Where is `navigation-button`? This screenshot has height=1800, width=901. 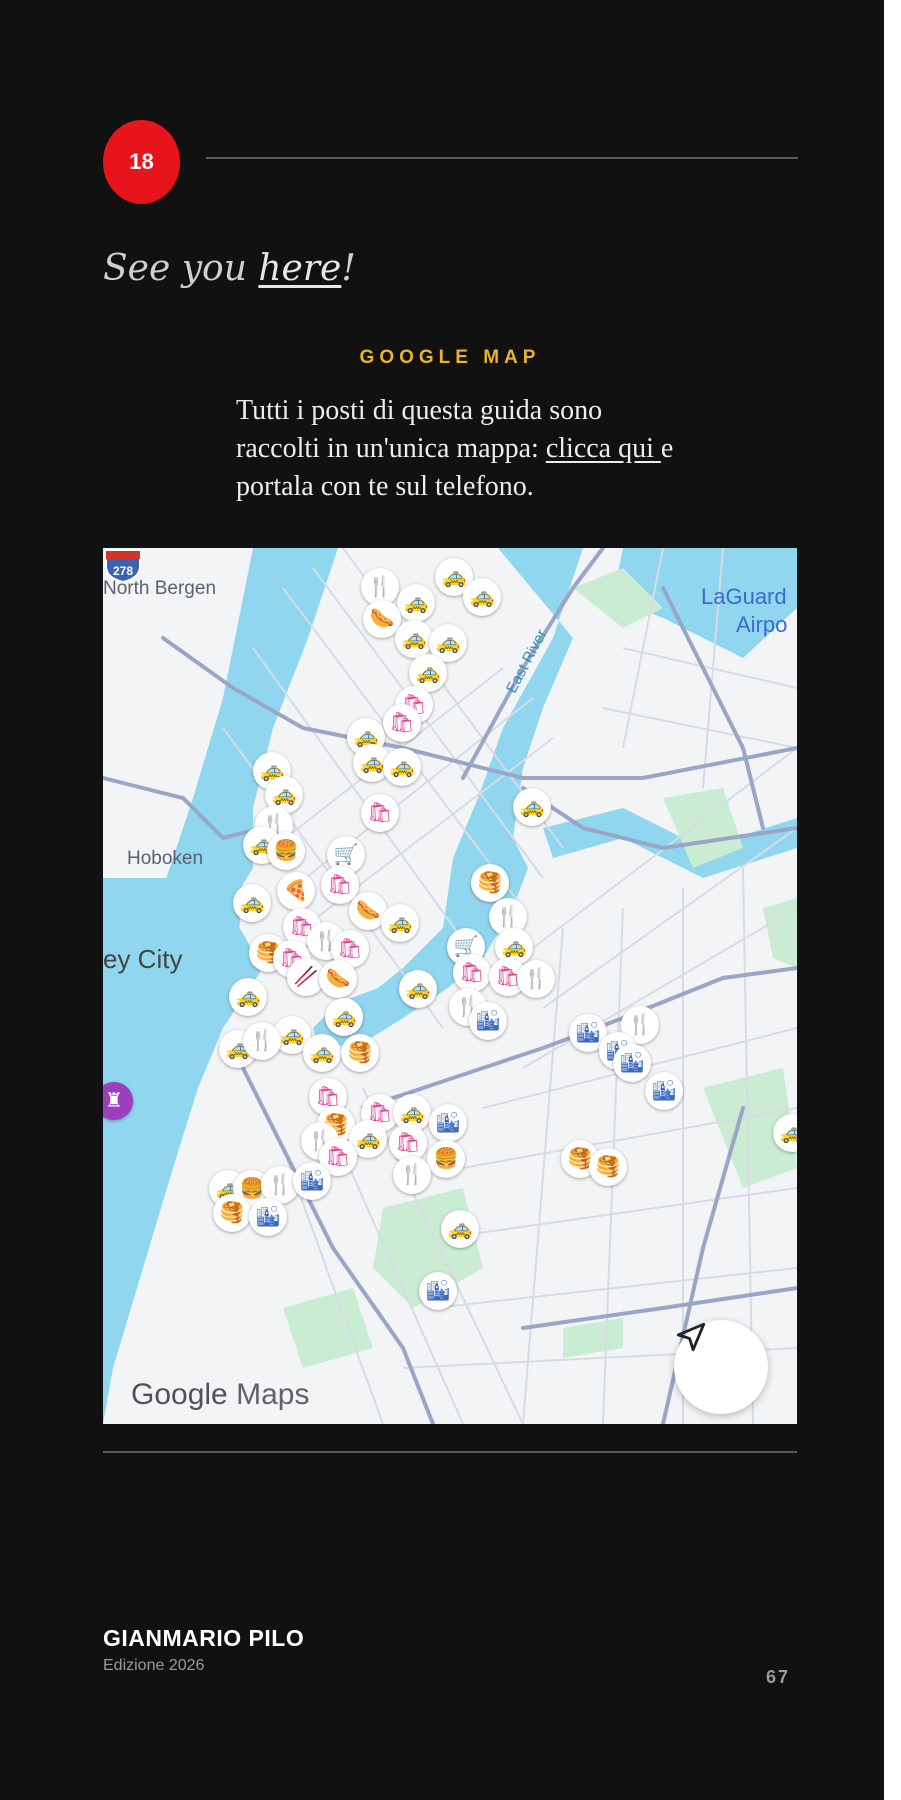
navigation-button is located at coordinates (721, 1367).